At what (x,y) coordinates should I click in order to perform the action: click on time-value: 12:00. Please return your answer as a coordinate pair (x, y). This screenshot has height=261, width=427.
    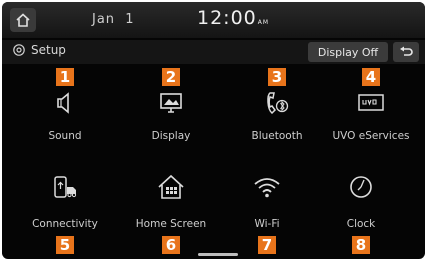
    Looking at the image, I should click on (227, 18).